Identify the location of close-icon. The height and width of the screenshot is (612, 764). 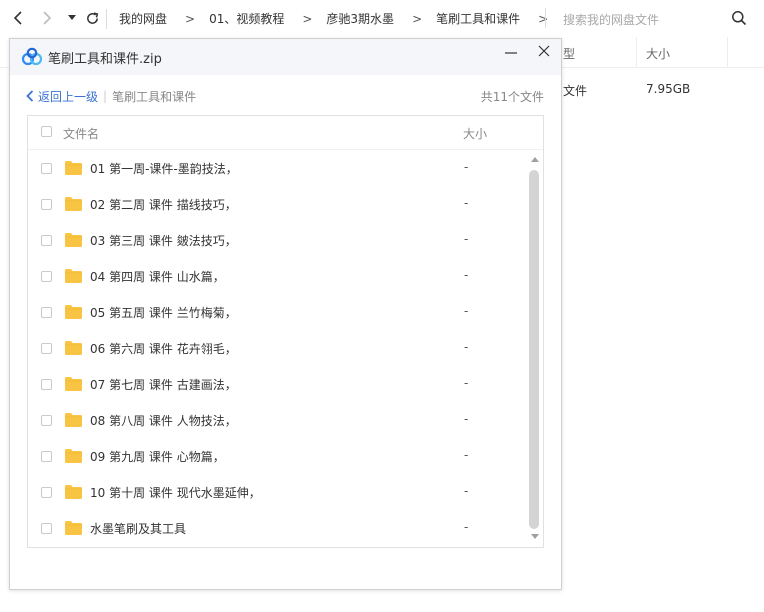
(544, 51).